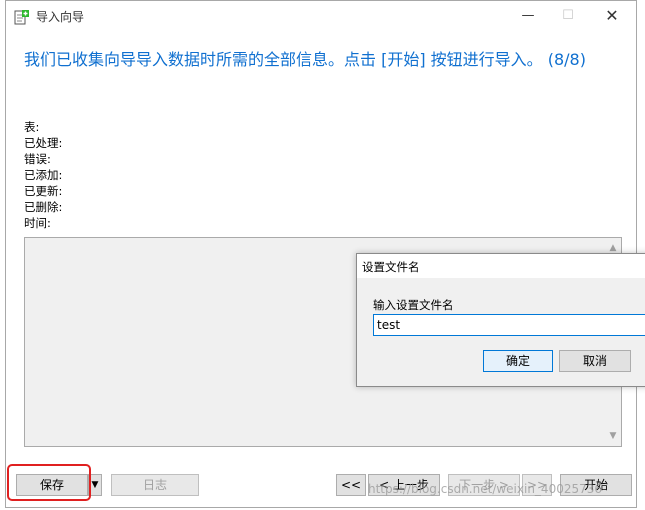  I want to click on log-button: 日志, so click(155, 485).